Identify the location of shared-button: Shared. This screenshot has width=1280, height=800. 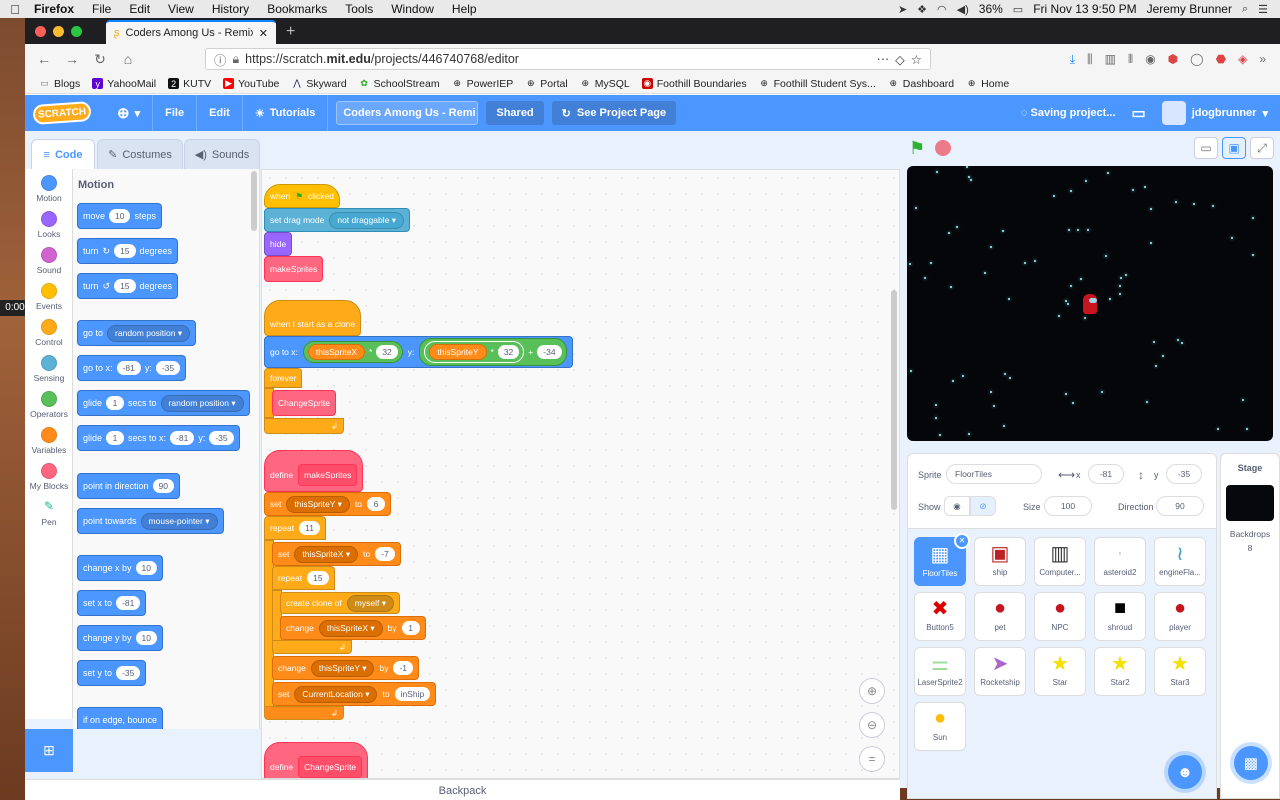
(515, 113).